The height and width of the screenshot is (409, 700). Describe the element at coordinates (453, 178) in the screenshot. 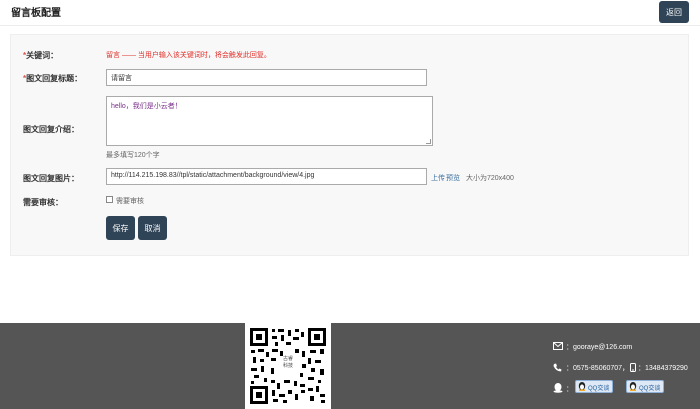

I see `preview-link: 预览` at that location.